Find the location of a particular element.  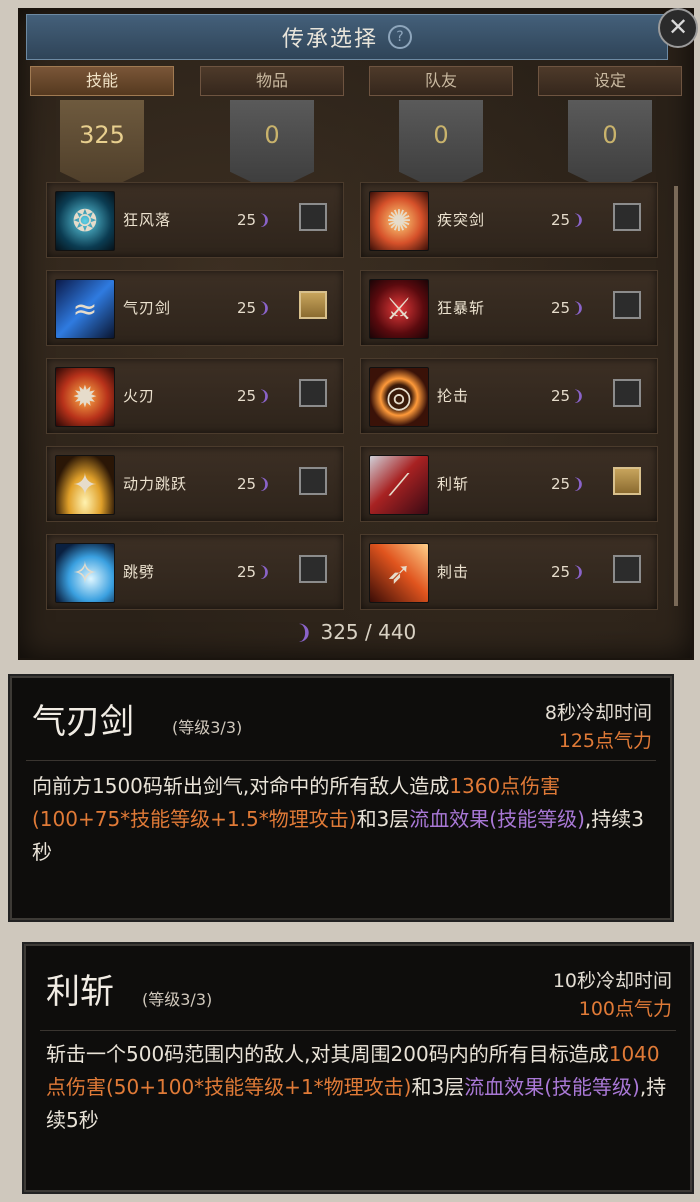

skill-name: 气刃剑 is located at coordinates (147, 308).